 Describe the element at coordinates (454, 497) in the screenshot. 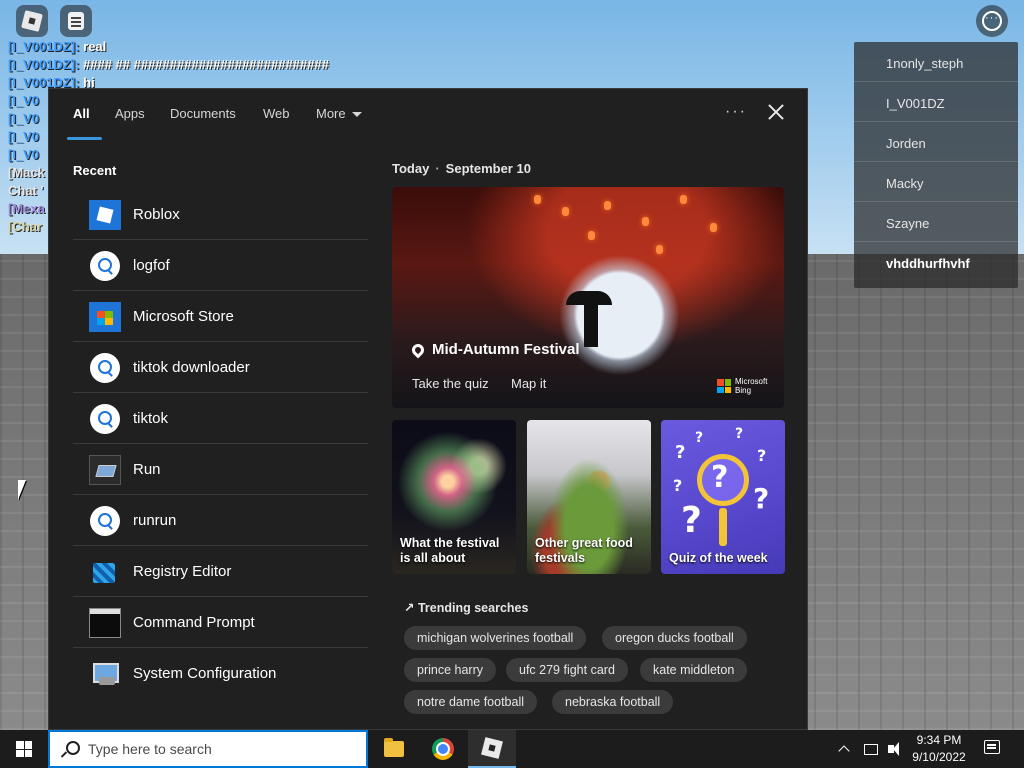

I see `card-festival-info: What the festival is all about` at that location.